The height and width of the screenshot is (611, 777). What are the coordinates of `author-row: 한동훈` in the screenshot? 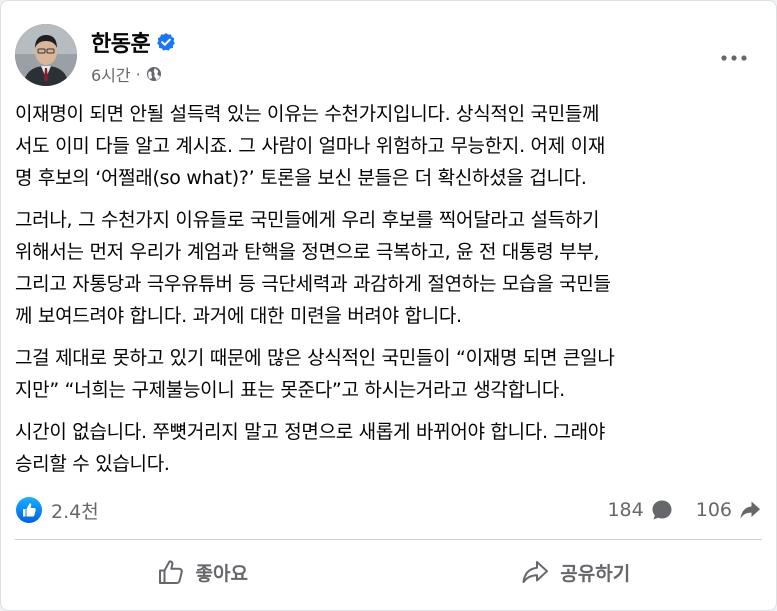 It's located at (133, 42).